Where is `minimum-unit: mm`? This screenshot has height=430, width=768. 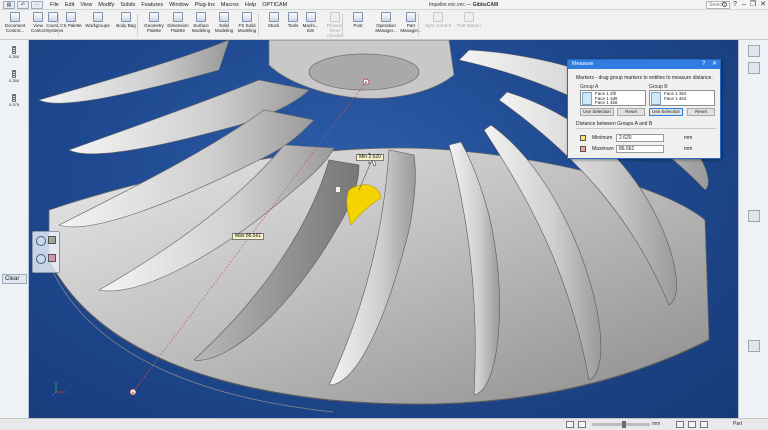
minimum-unit: mm is located at coordinates (688, 138).